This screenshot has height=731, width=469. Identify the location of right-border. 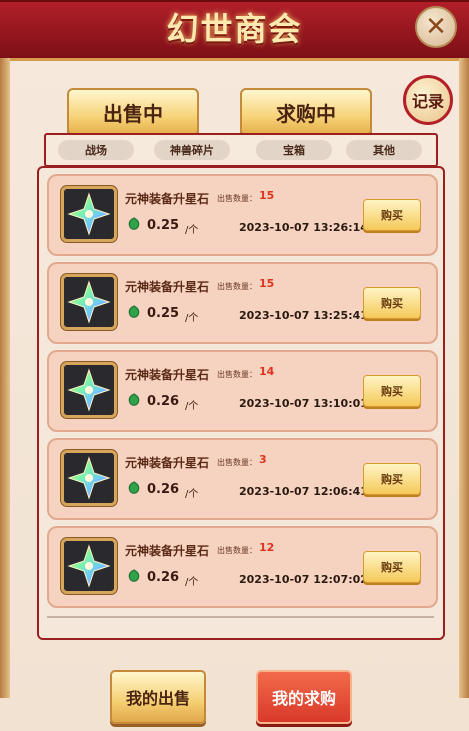
(464, 378).